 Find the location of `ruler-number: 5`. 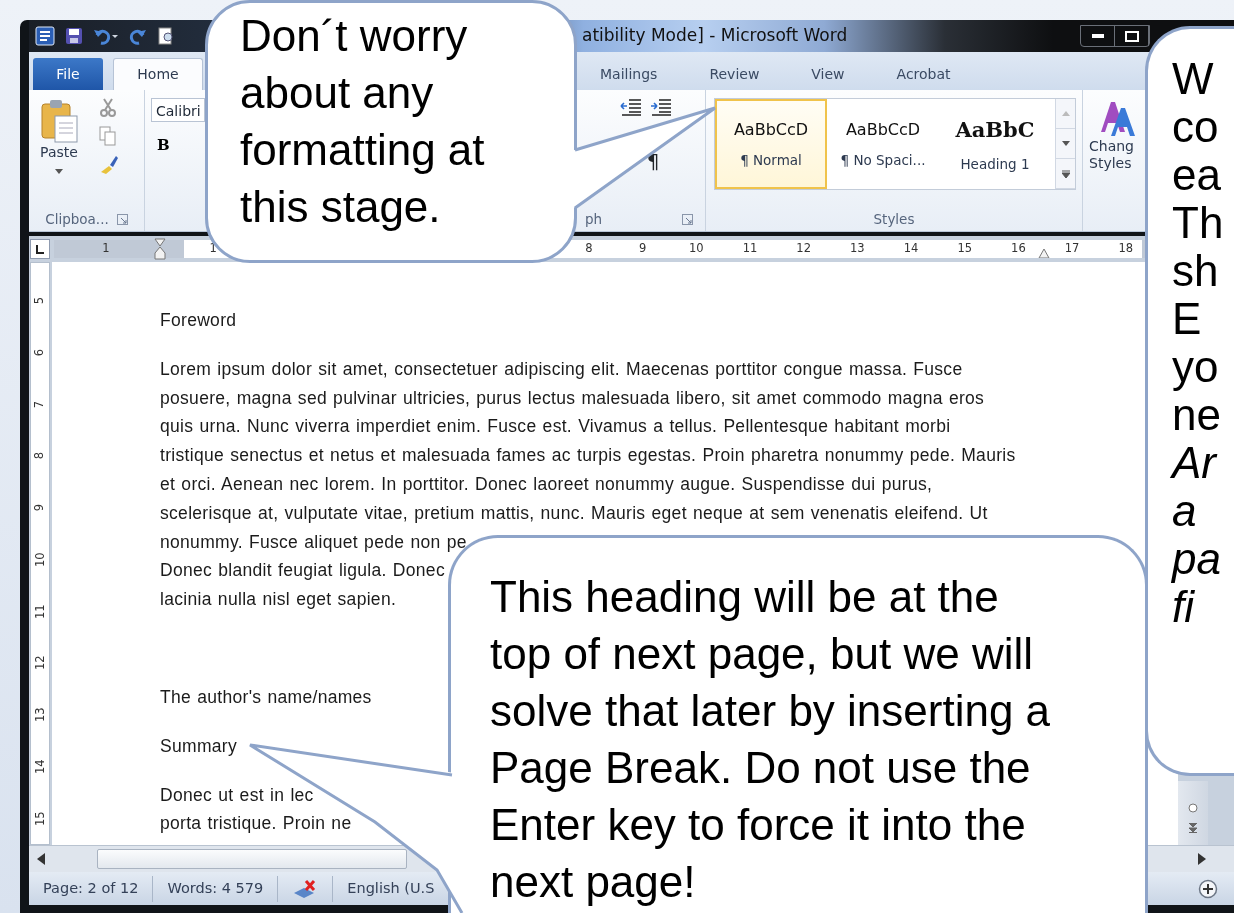

ruler-number: 5 is located at coordinates (39, 301).